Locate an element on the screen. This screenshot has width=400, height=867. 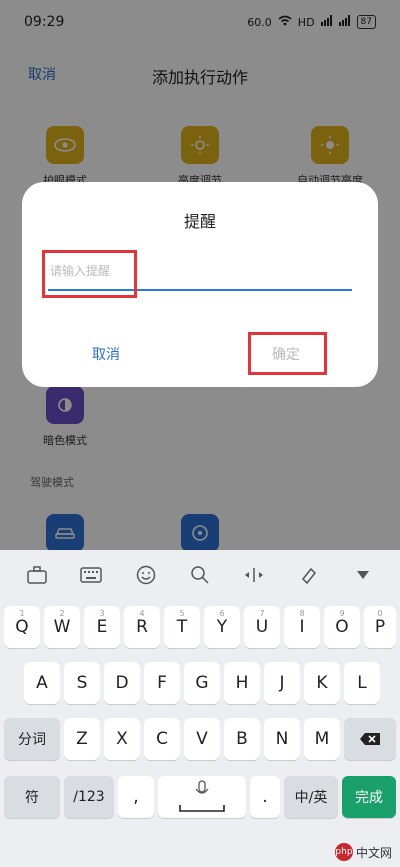
collapse-keyboard-icon is located at coordinates (363, 575).